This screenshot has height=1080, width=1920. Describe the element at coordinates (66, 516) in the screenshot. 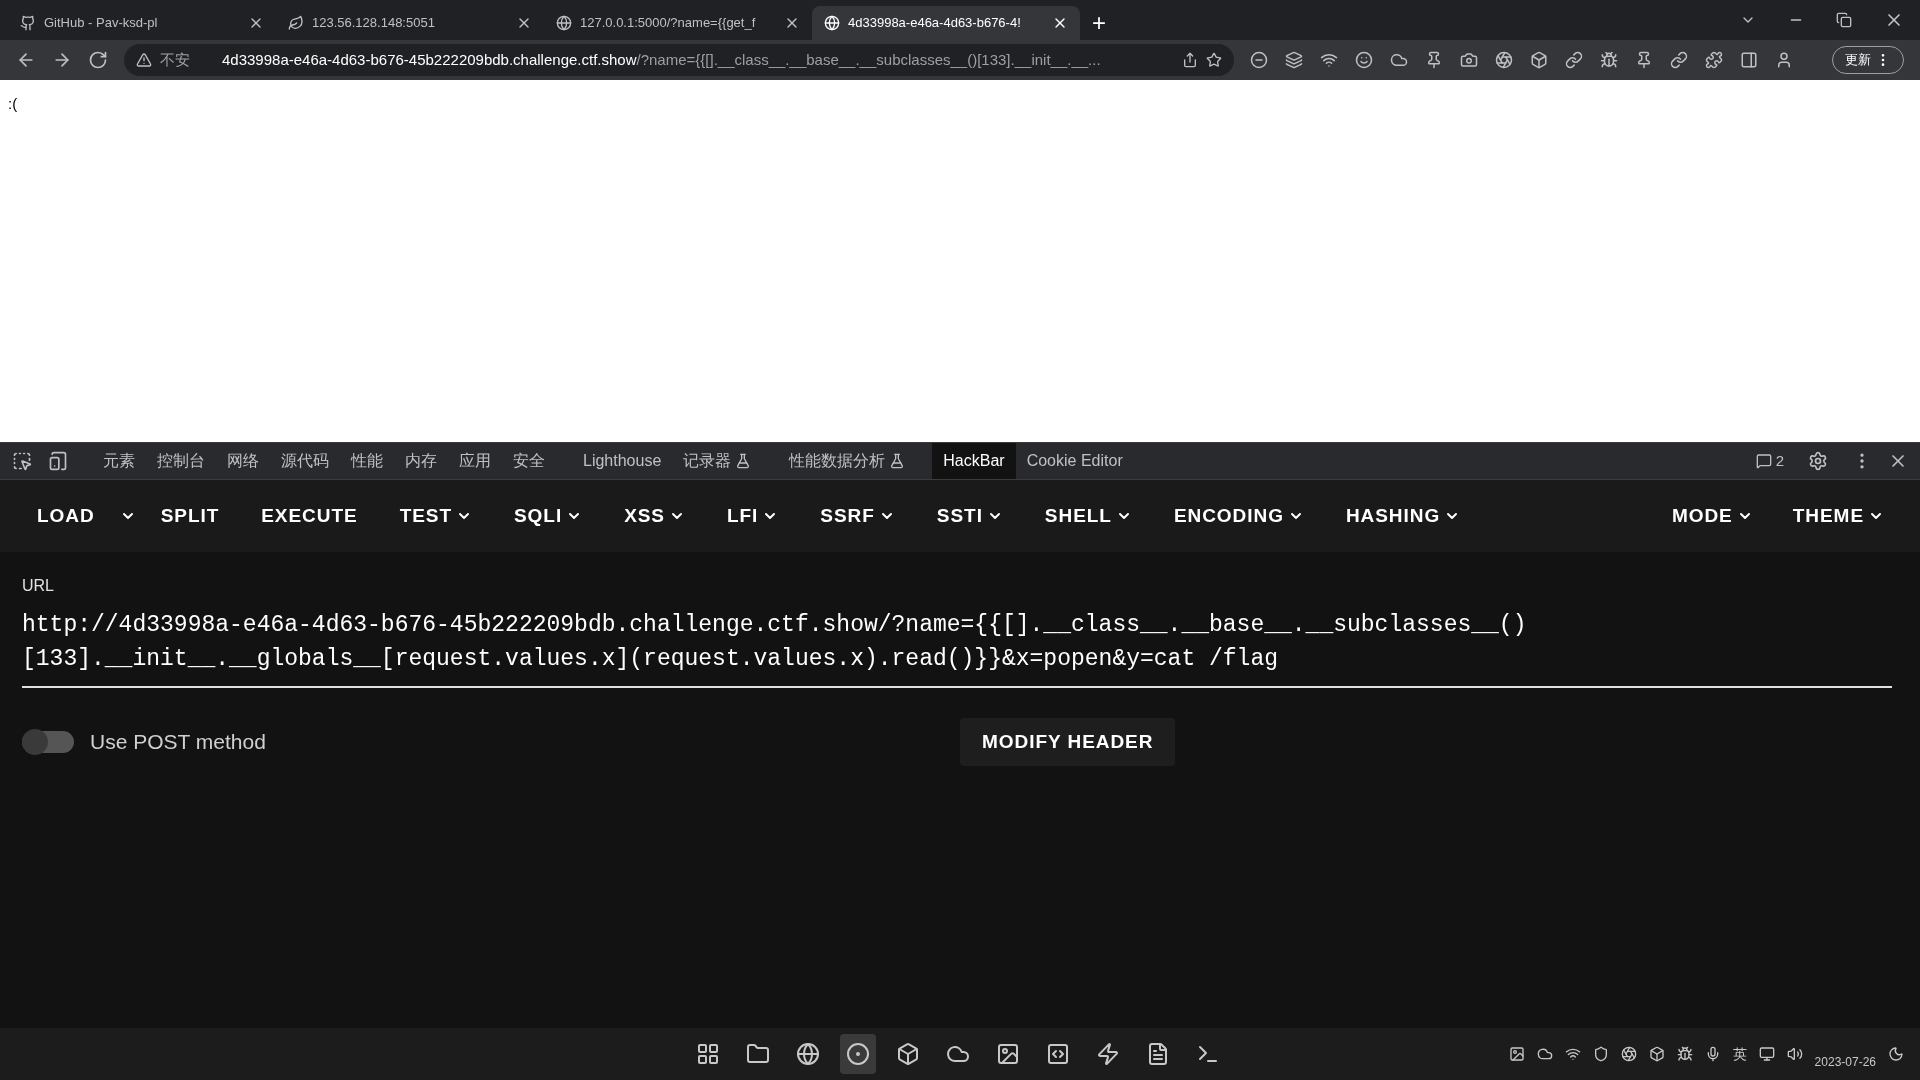

I see `menu-button: LOAD` at that location.